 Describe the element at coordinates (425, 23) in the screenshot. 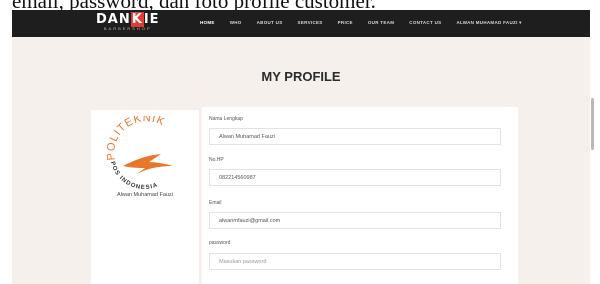

I see `nav-contact-us: CONTACT US` at that location.